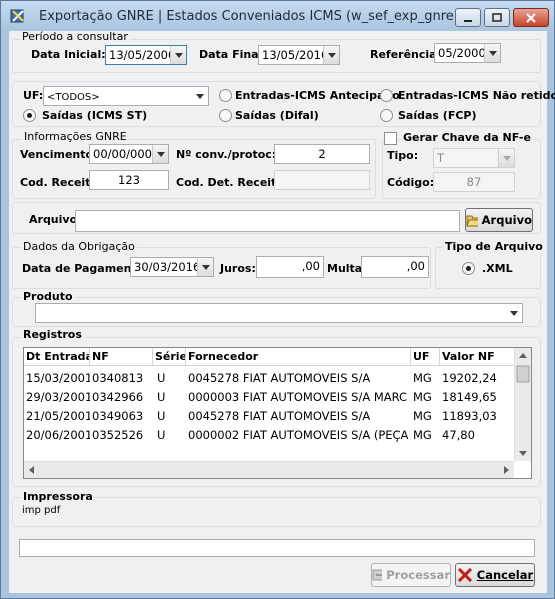 This screenshot has width=555, height=599. Describe the element at coordinates (467, 137) in the screenshot. I see `gerar-chave-label: Gerar Chave da NF-e` at that location.